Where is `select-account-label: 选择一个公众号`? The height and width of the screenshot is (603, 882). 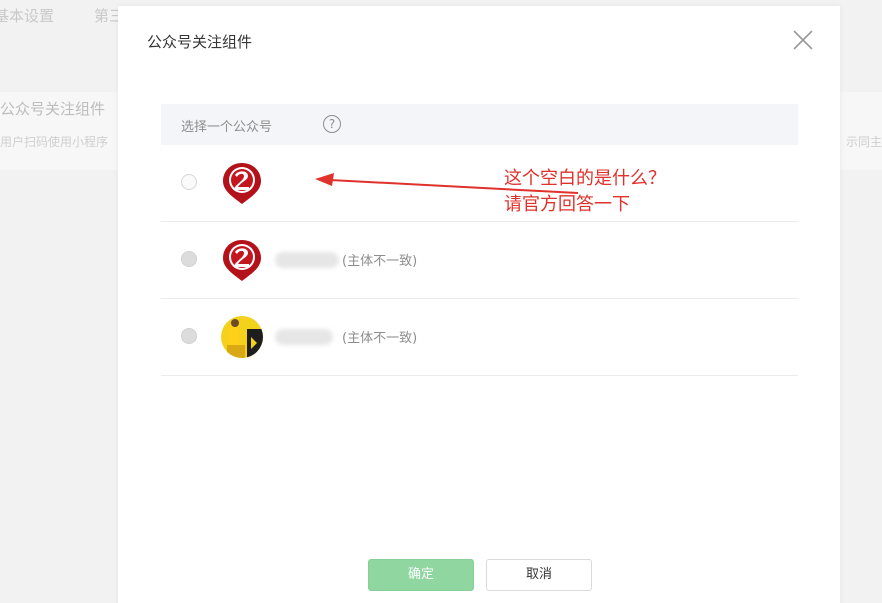
select-account-label: 选择一个公众号 is located at coordinates (227, 127).